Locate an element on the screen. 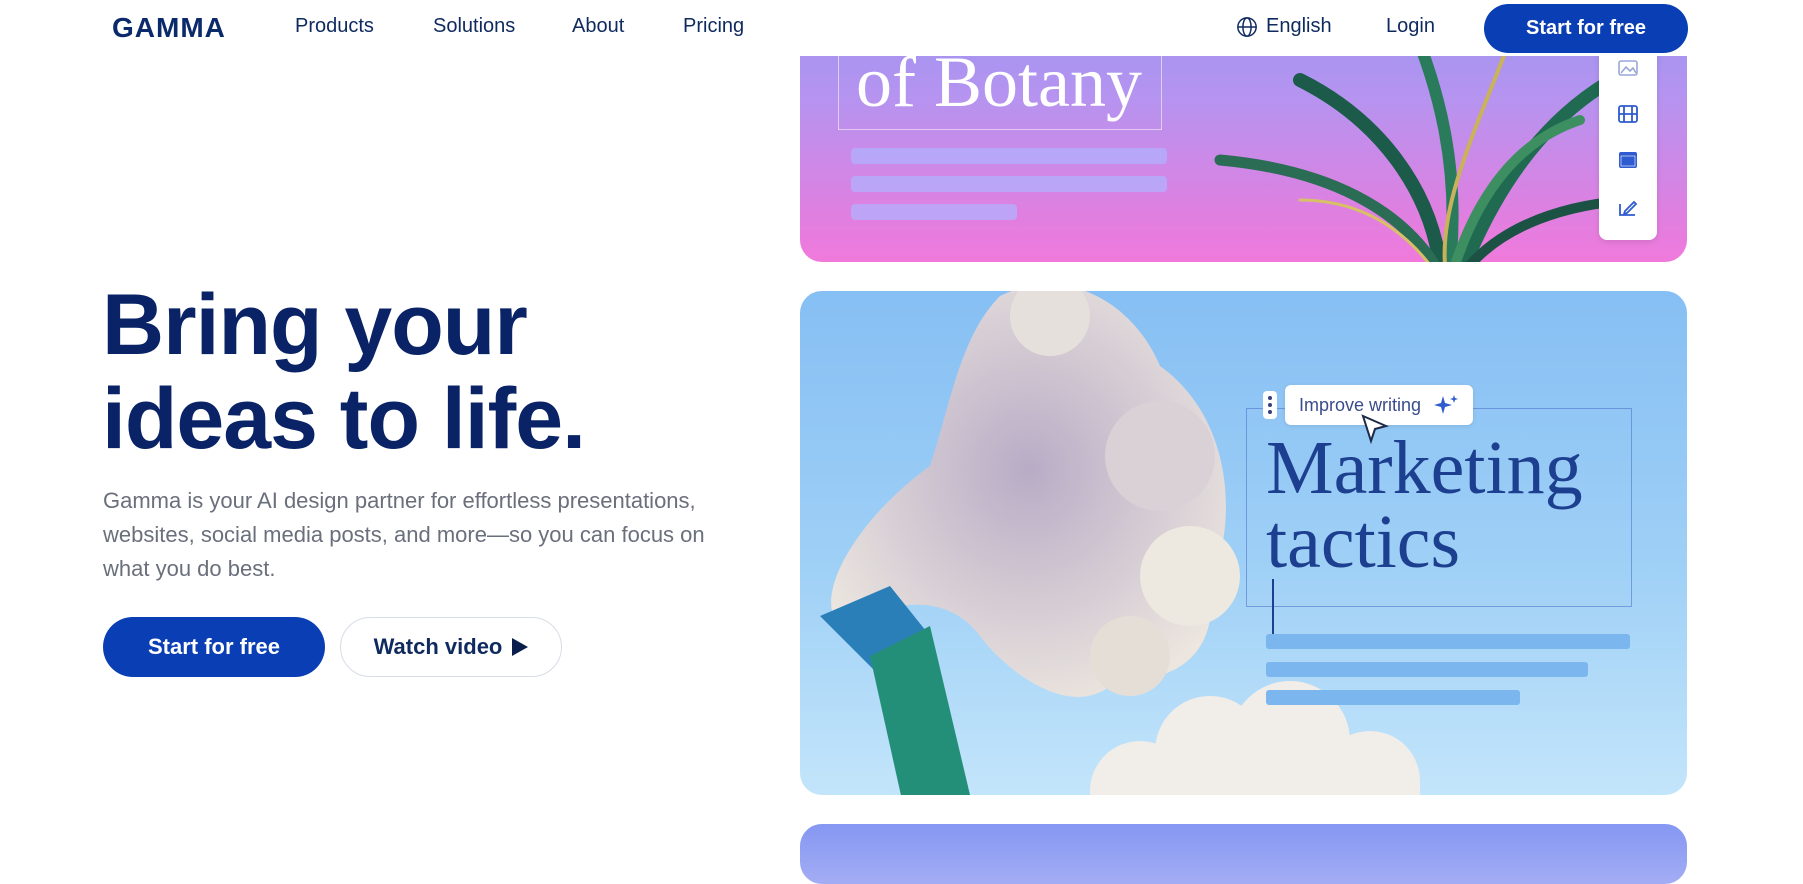  nav-about: About is located at coordinates (598, 26).